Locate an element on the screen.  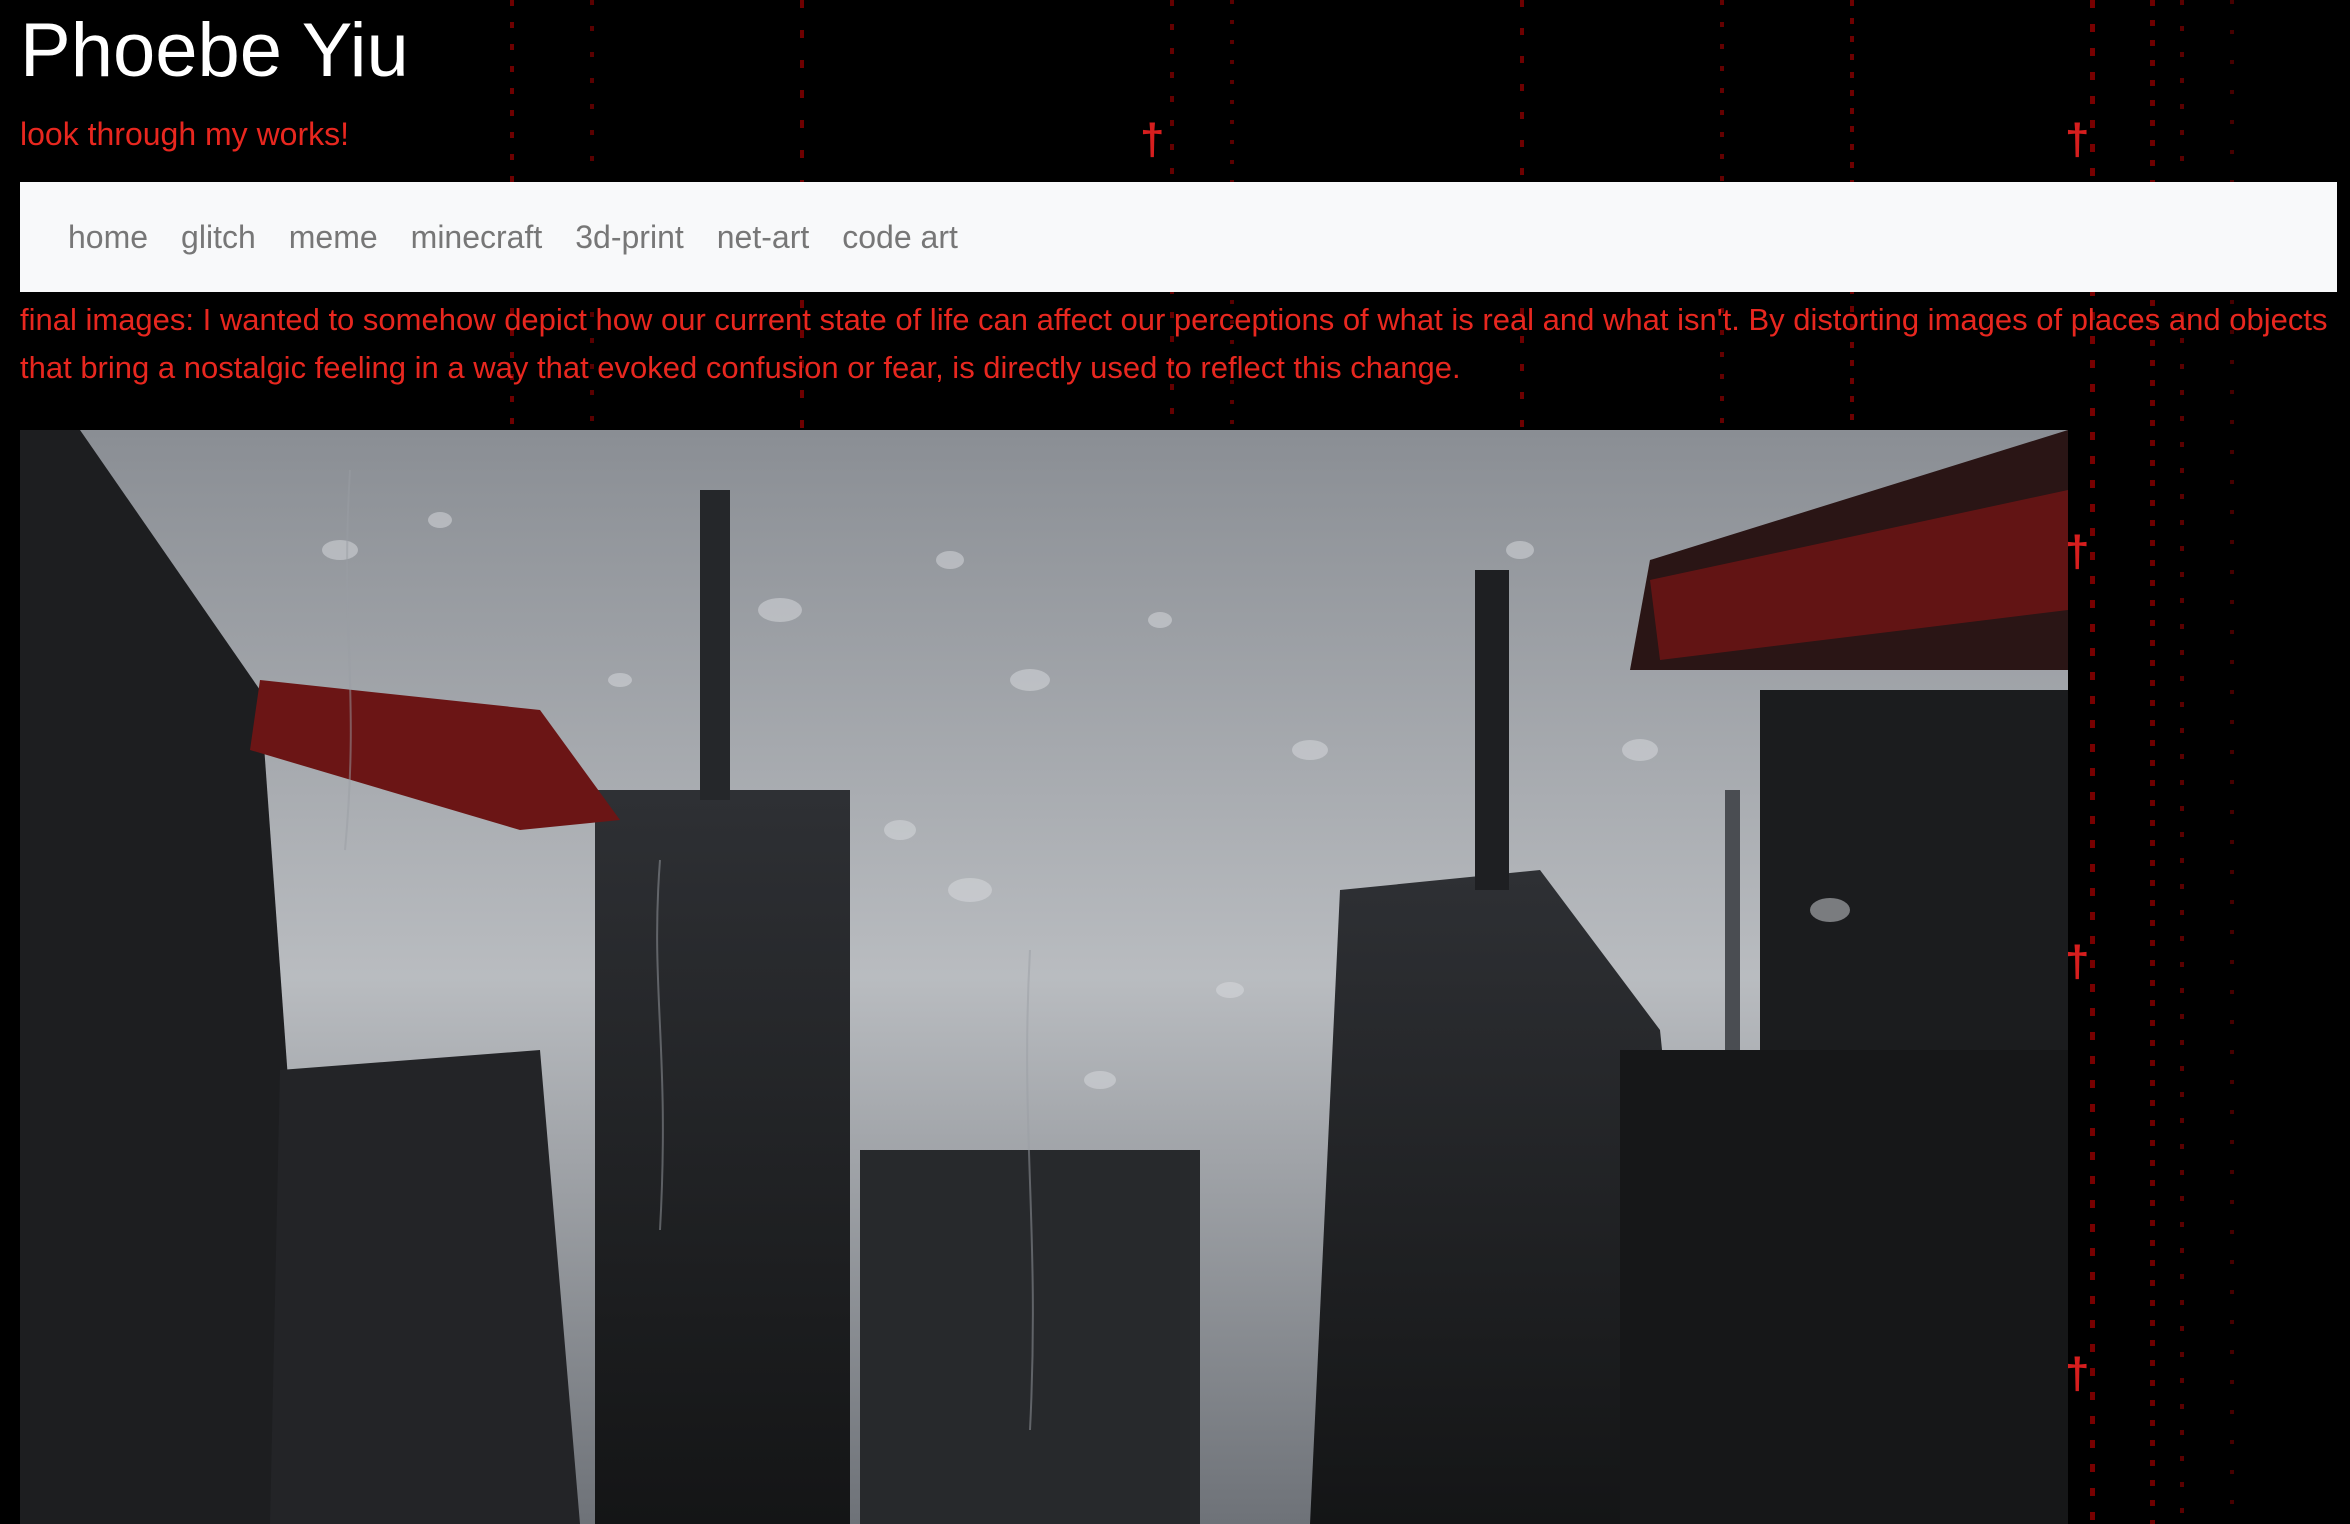
site-title: Phoebe Yiu is located at coordinates (214, 50).